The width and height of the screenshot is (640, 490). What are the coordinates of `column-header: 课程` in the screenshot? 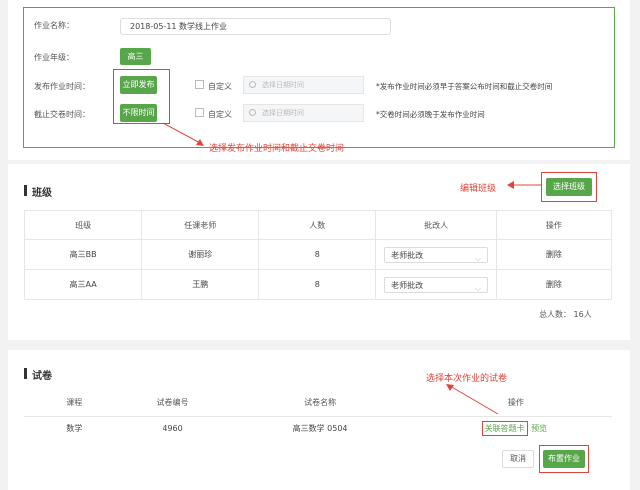 It's located at (74, 402).